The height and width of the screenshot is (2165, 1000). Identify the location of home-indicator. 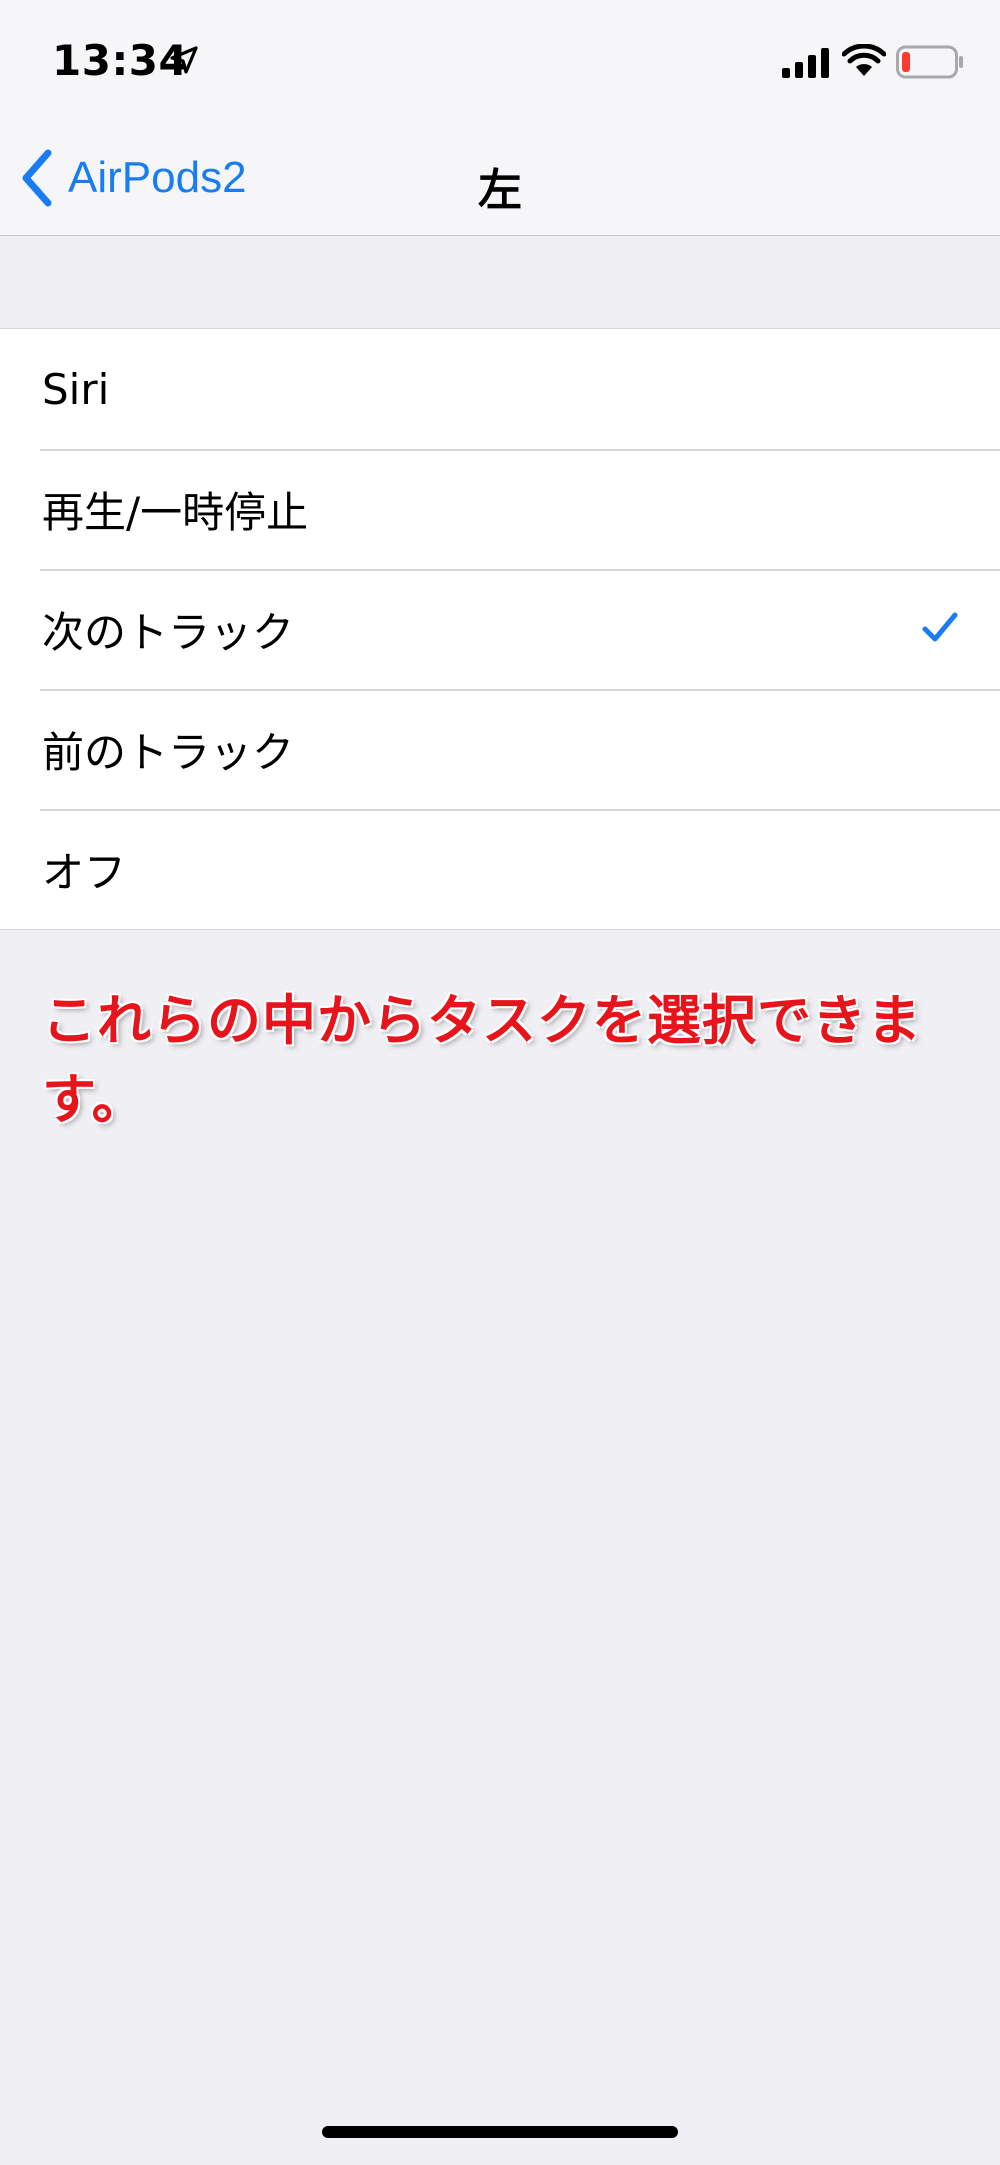
(500, 2132).